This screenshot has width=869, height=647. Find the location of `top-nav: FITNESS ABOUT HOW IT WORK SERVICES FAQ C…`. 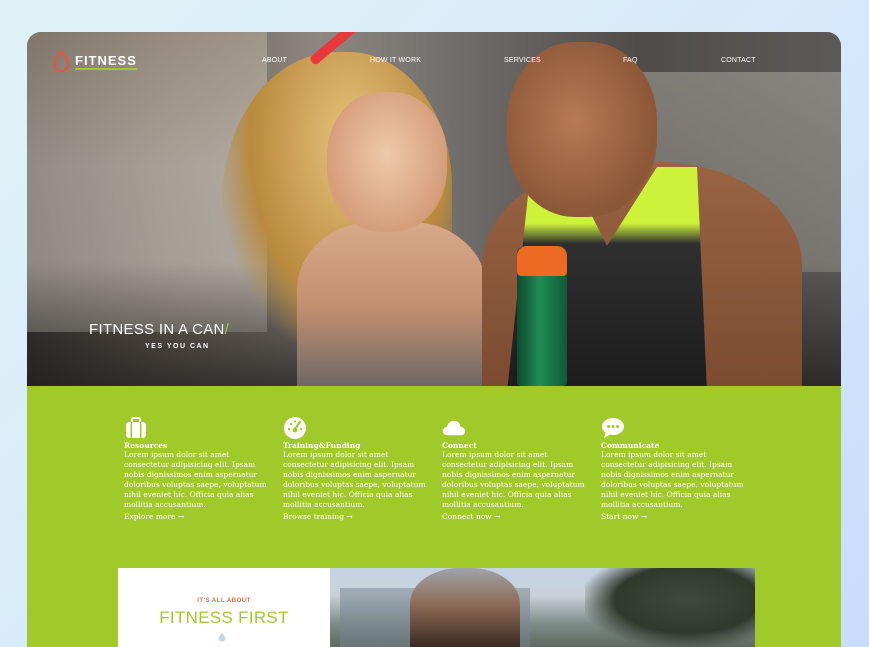

top-nav: FITNESS ABOUT HOW IT WORK SERVICES FAQ C… is located at coordinates (434, 62).